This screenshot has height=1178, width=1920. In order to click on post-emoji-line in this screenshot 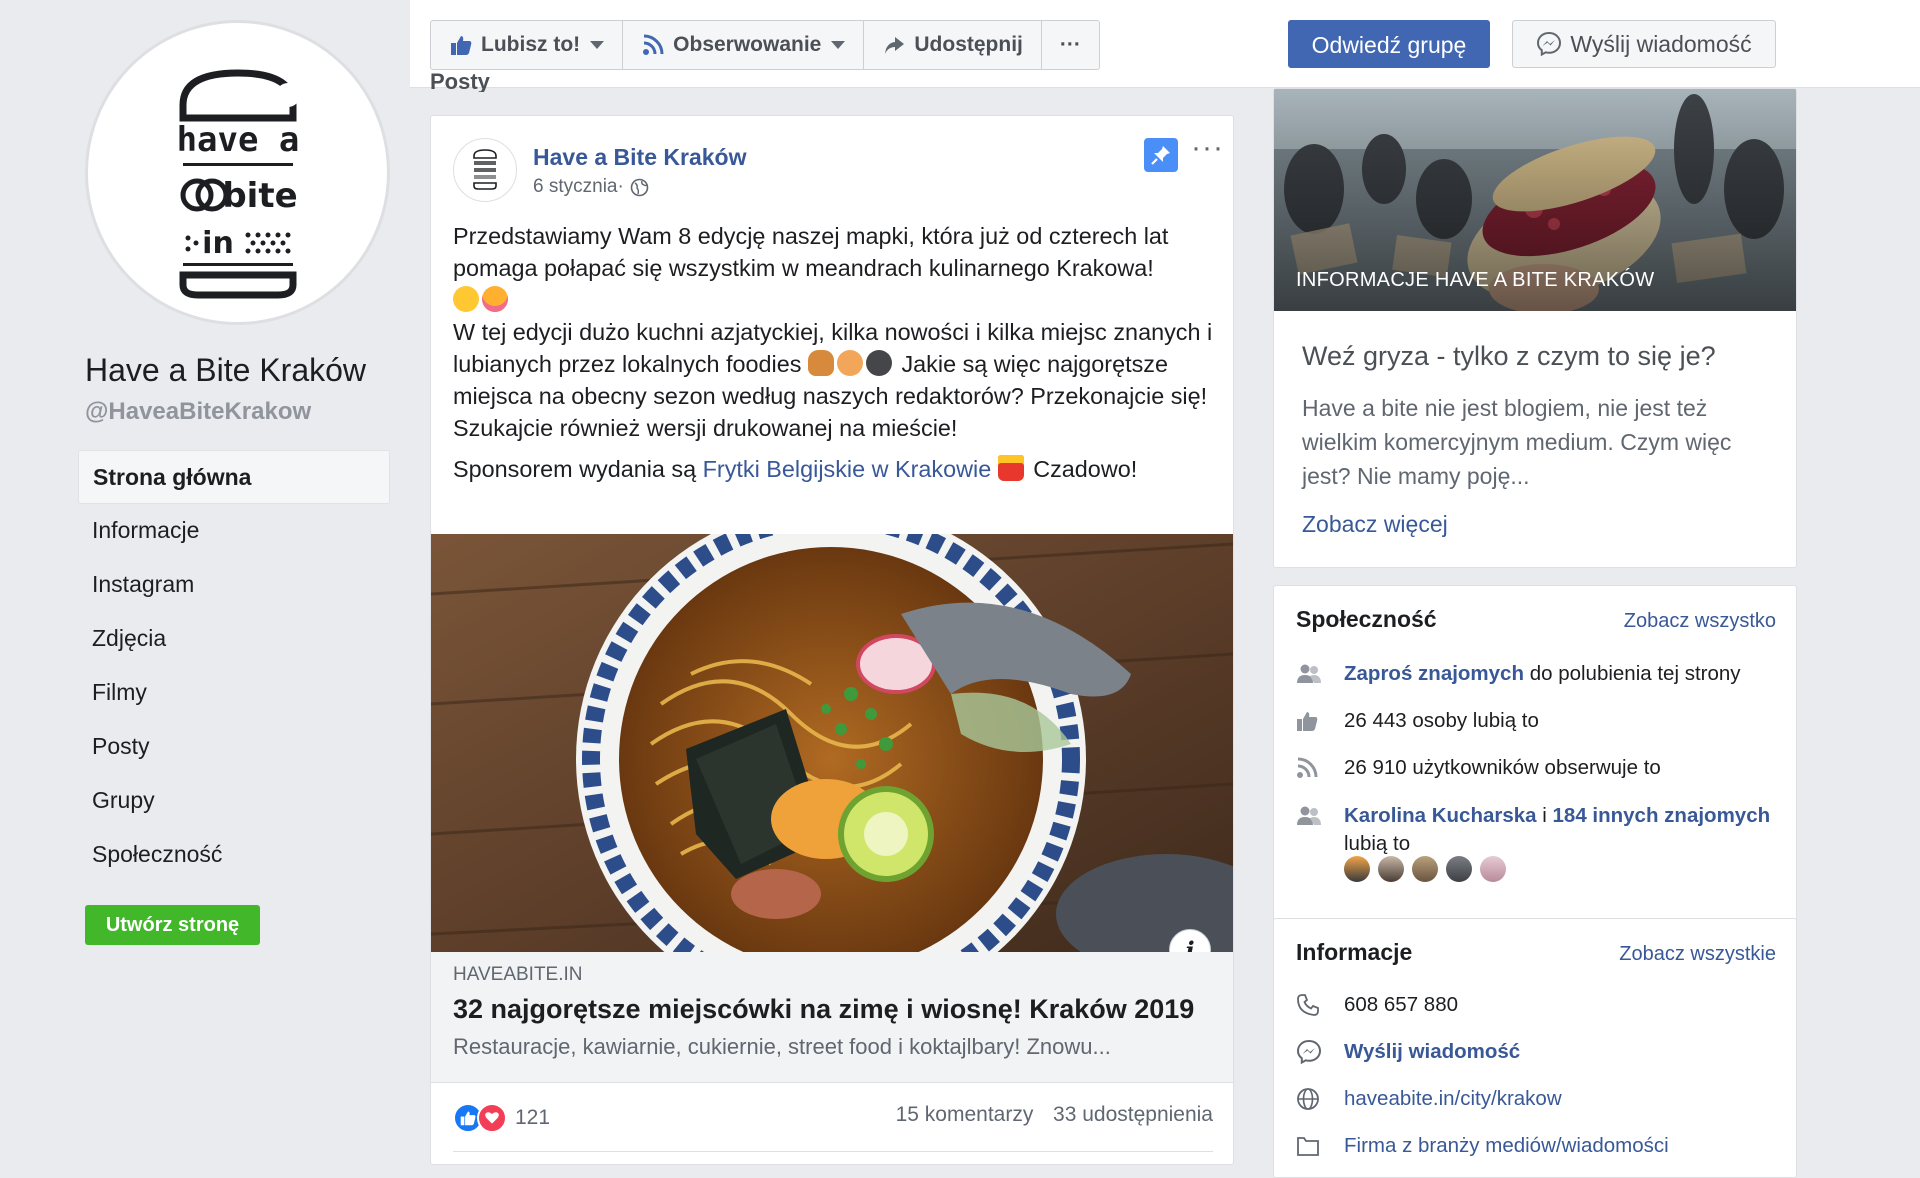, I will do `click(833, 300)`.